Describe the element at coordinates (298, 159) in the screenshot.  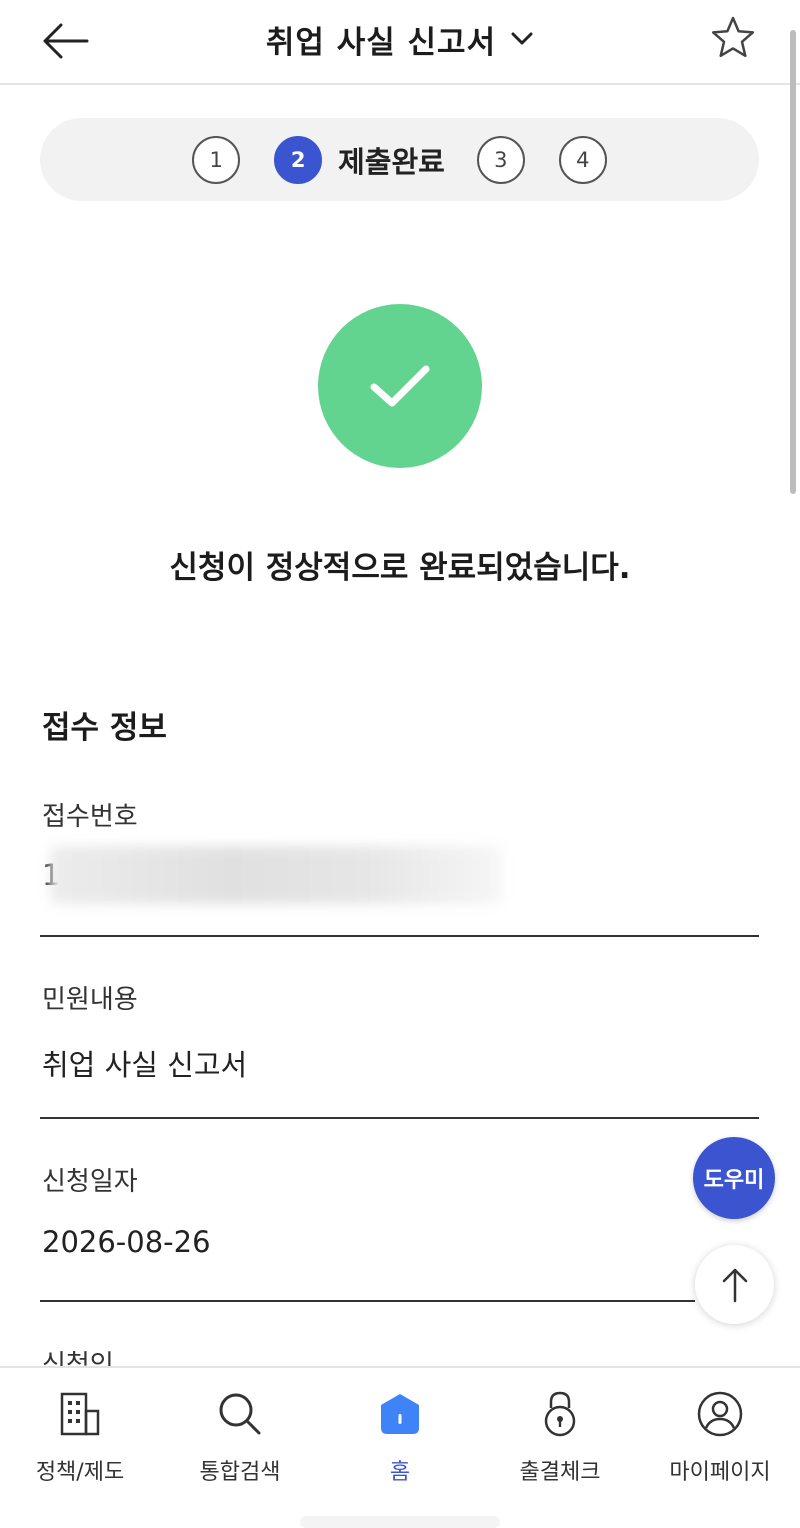
I see `step-2-active: 2` at that location.